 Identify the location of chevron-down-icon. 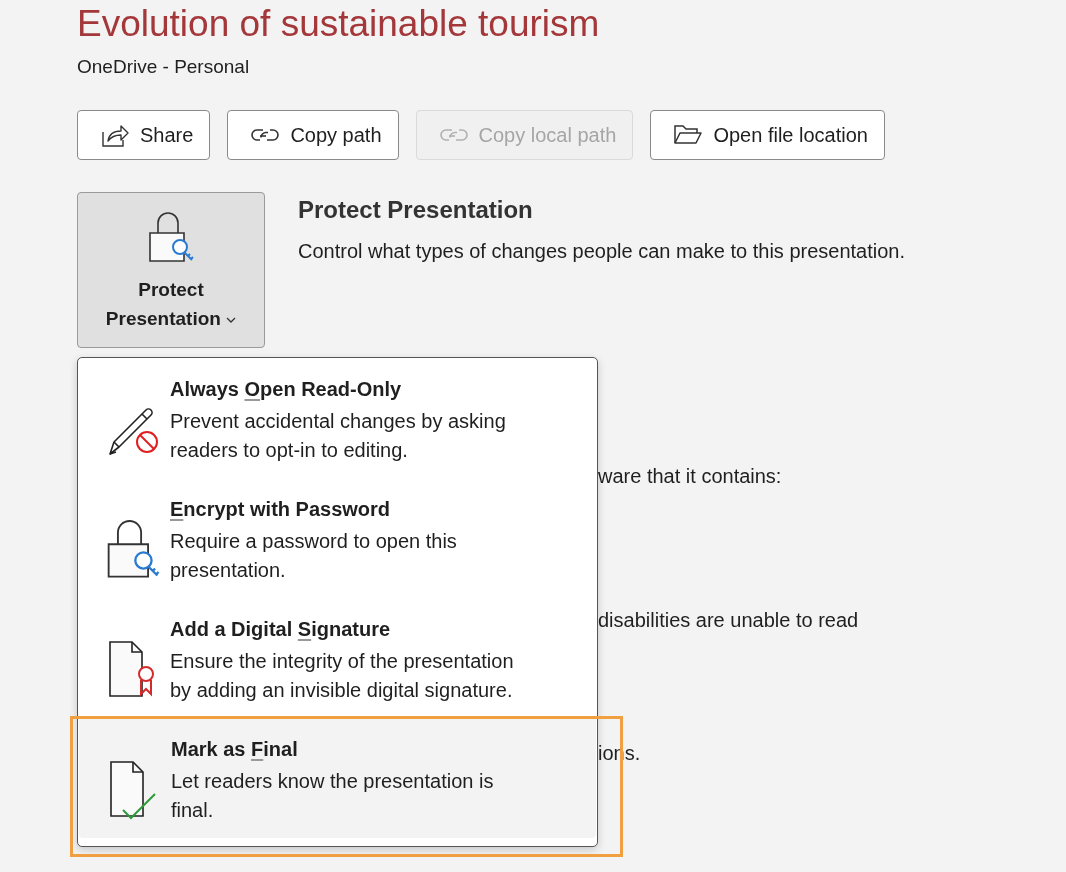
(231, 320).